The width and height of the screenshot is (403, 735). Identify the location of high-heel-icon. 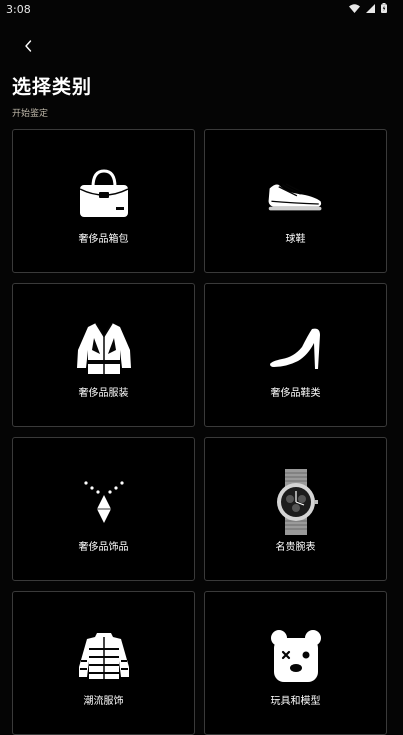
(296, 348).